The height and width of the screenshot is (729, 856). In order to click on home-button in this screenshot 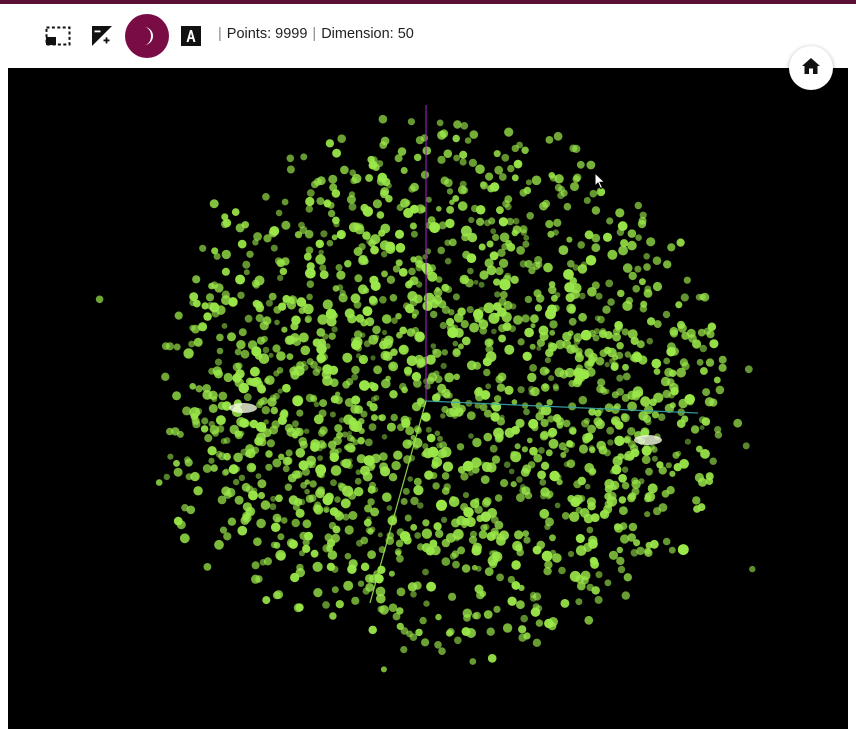, I will do `click(811, 68)`.